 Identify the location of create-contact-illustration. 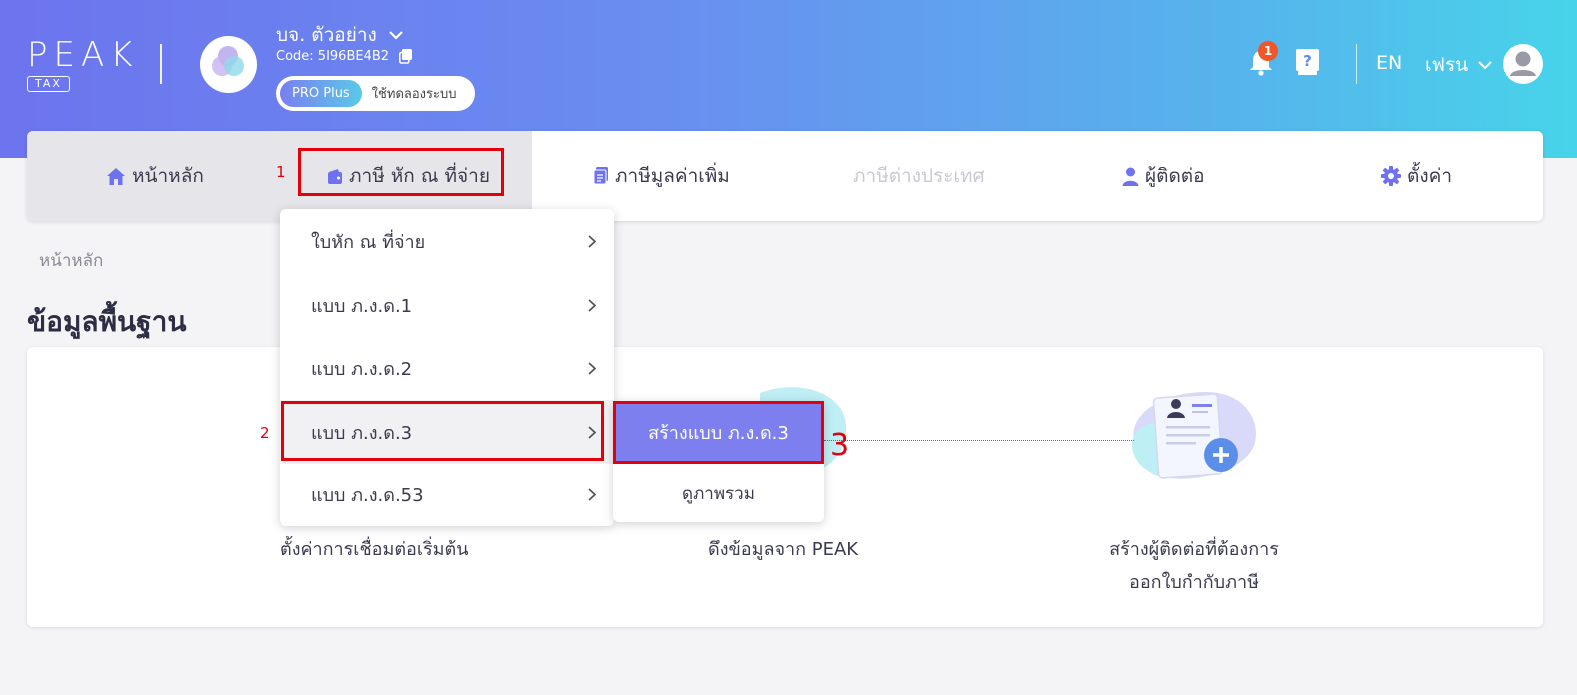
(1194, 435).